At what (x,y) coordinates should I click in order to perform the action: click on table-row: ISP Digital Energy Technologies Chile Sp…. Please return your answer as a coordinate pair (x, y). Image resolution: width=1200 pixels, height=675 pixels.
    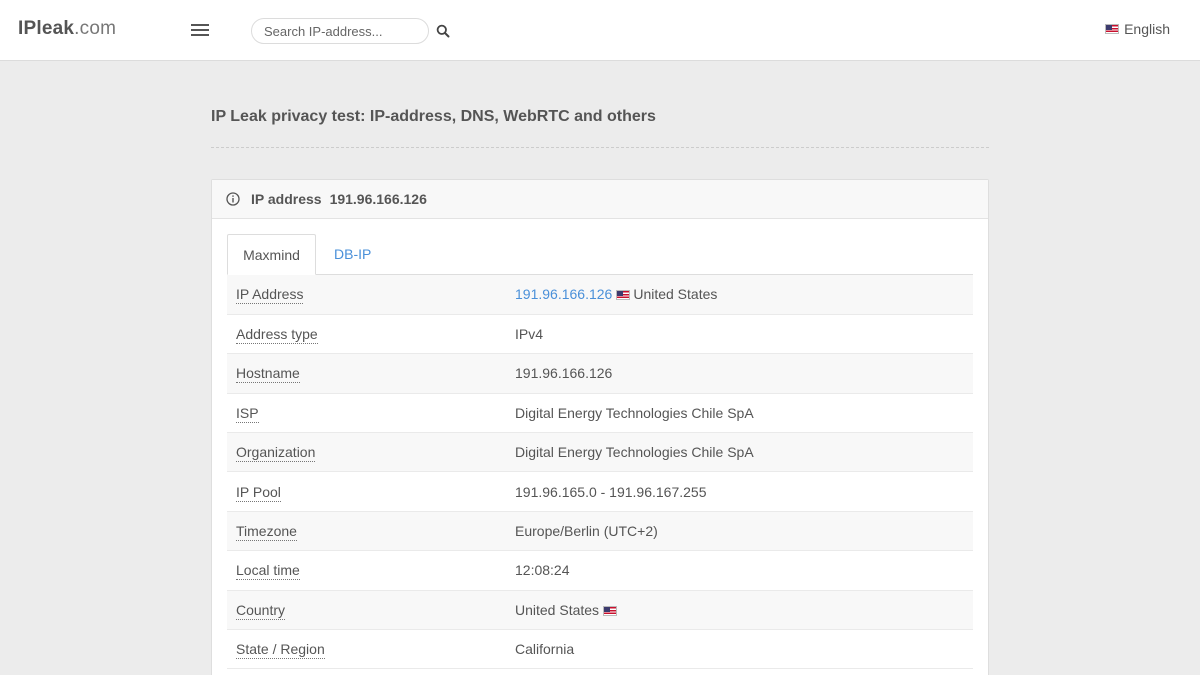
    Looking at the image, I should click on (600, 413).